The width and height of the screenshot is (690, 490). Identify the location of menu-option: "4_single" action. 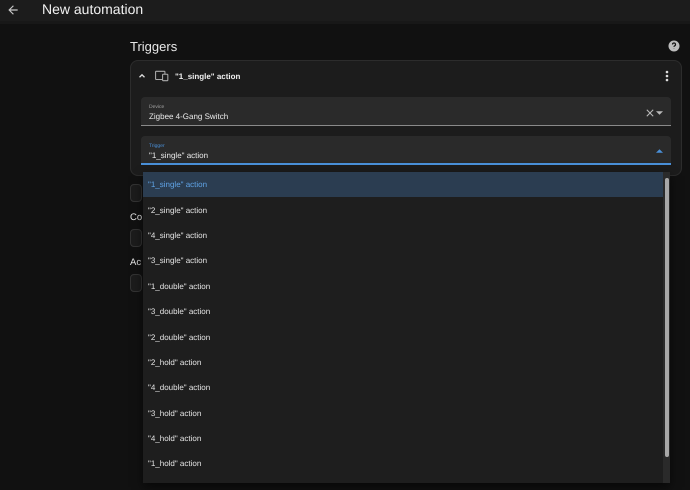
(403, 235).